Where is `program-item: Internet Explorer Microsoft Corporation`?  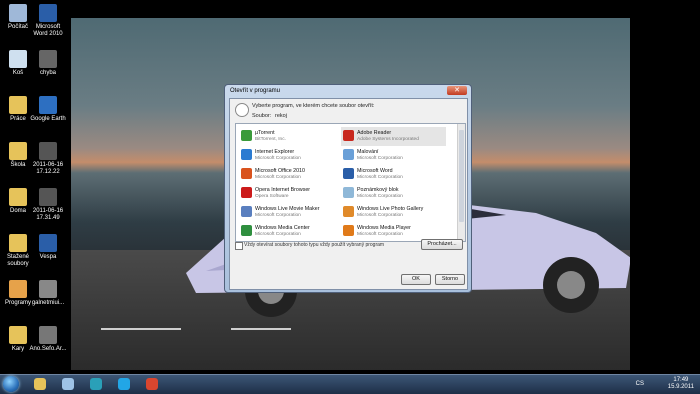 program-item: Internet Explorer Microsoft Corporation is located at coordinates (291, 155).